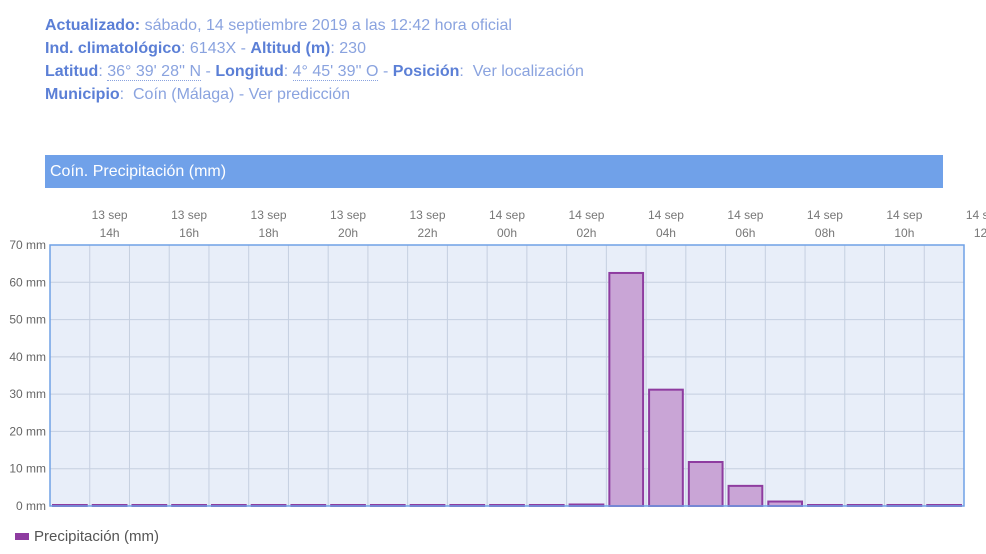 The image size is (986, 554). I want to click on altitude-value: : 230, so click(348, 48).